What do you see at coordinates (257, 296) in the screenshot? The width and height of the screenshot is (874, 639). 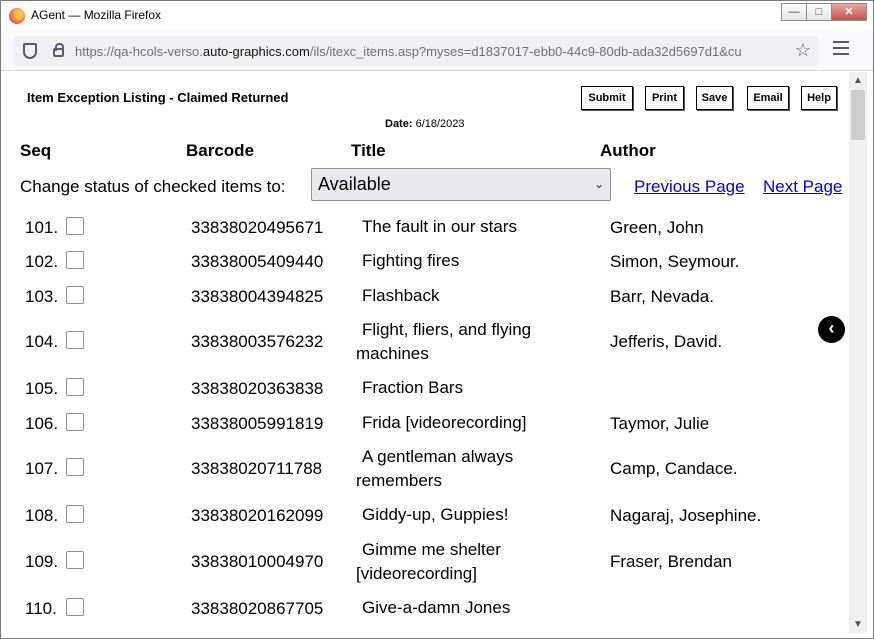 I see `row-barcode: 33838004394825` at bounding box center [257, 296].